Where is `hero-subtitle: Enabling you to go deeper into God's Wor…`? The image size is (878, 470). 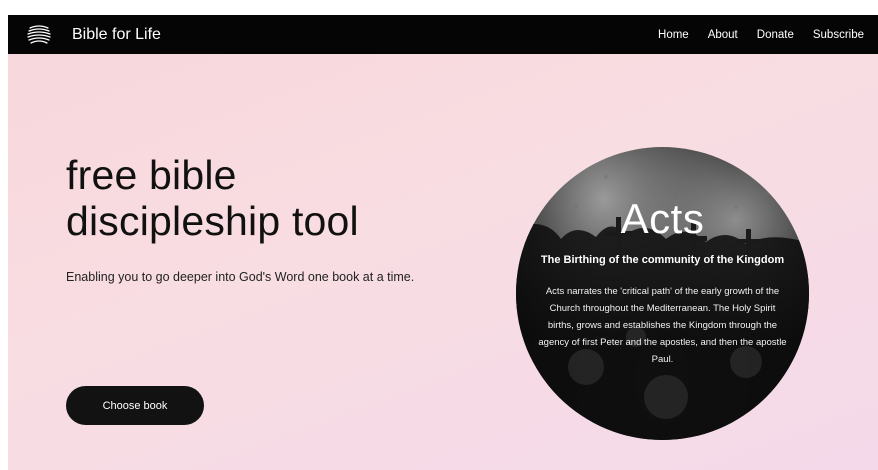 hero-subtitle: Enabling you to go deeper into God's Wor… is located at coordinates (240, 277).